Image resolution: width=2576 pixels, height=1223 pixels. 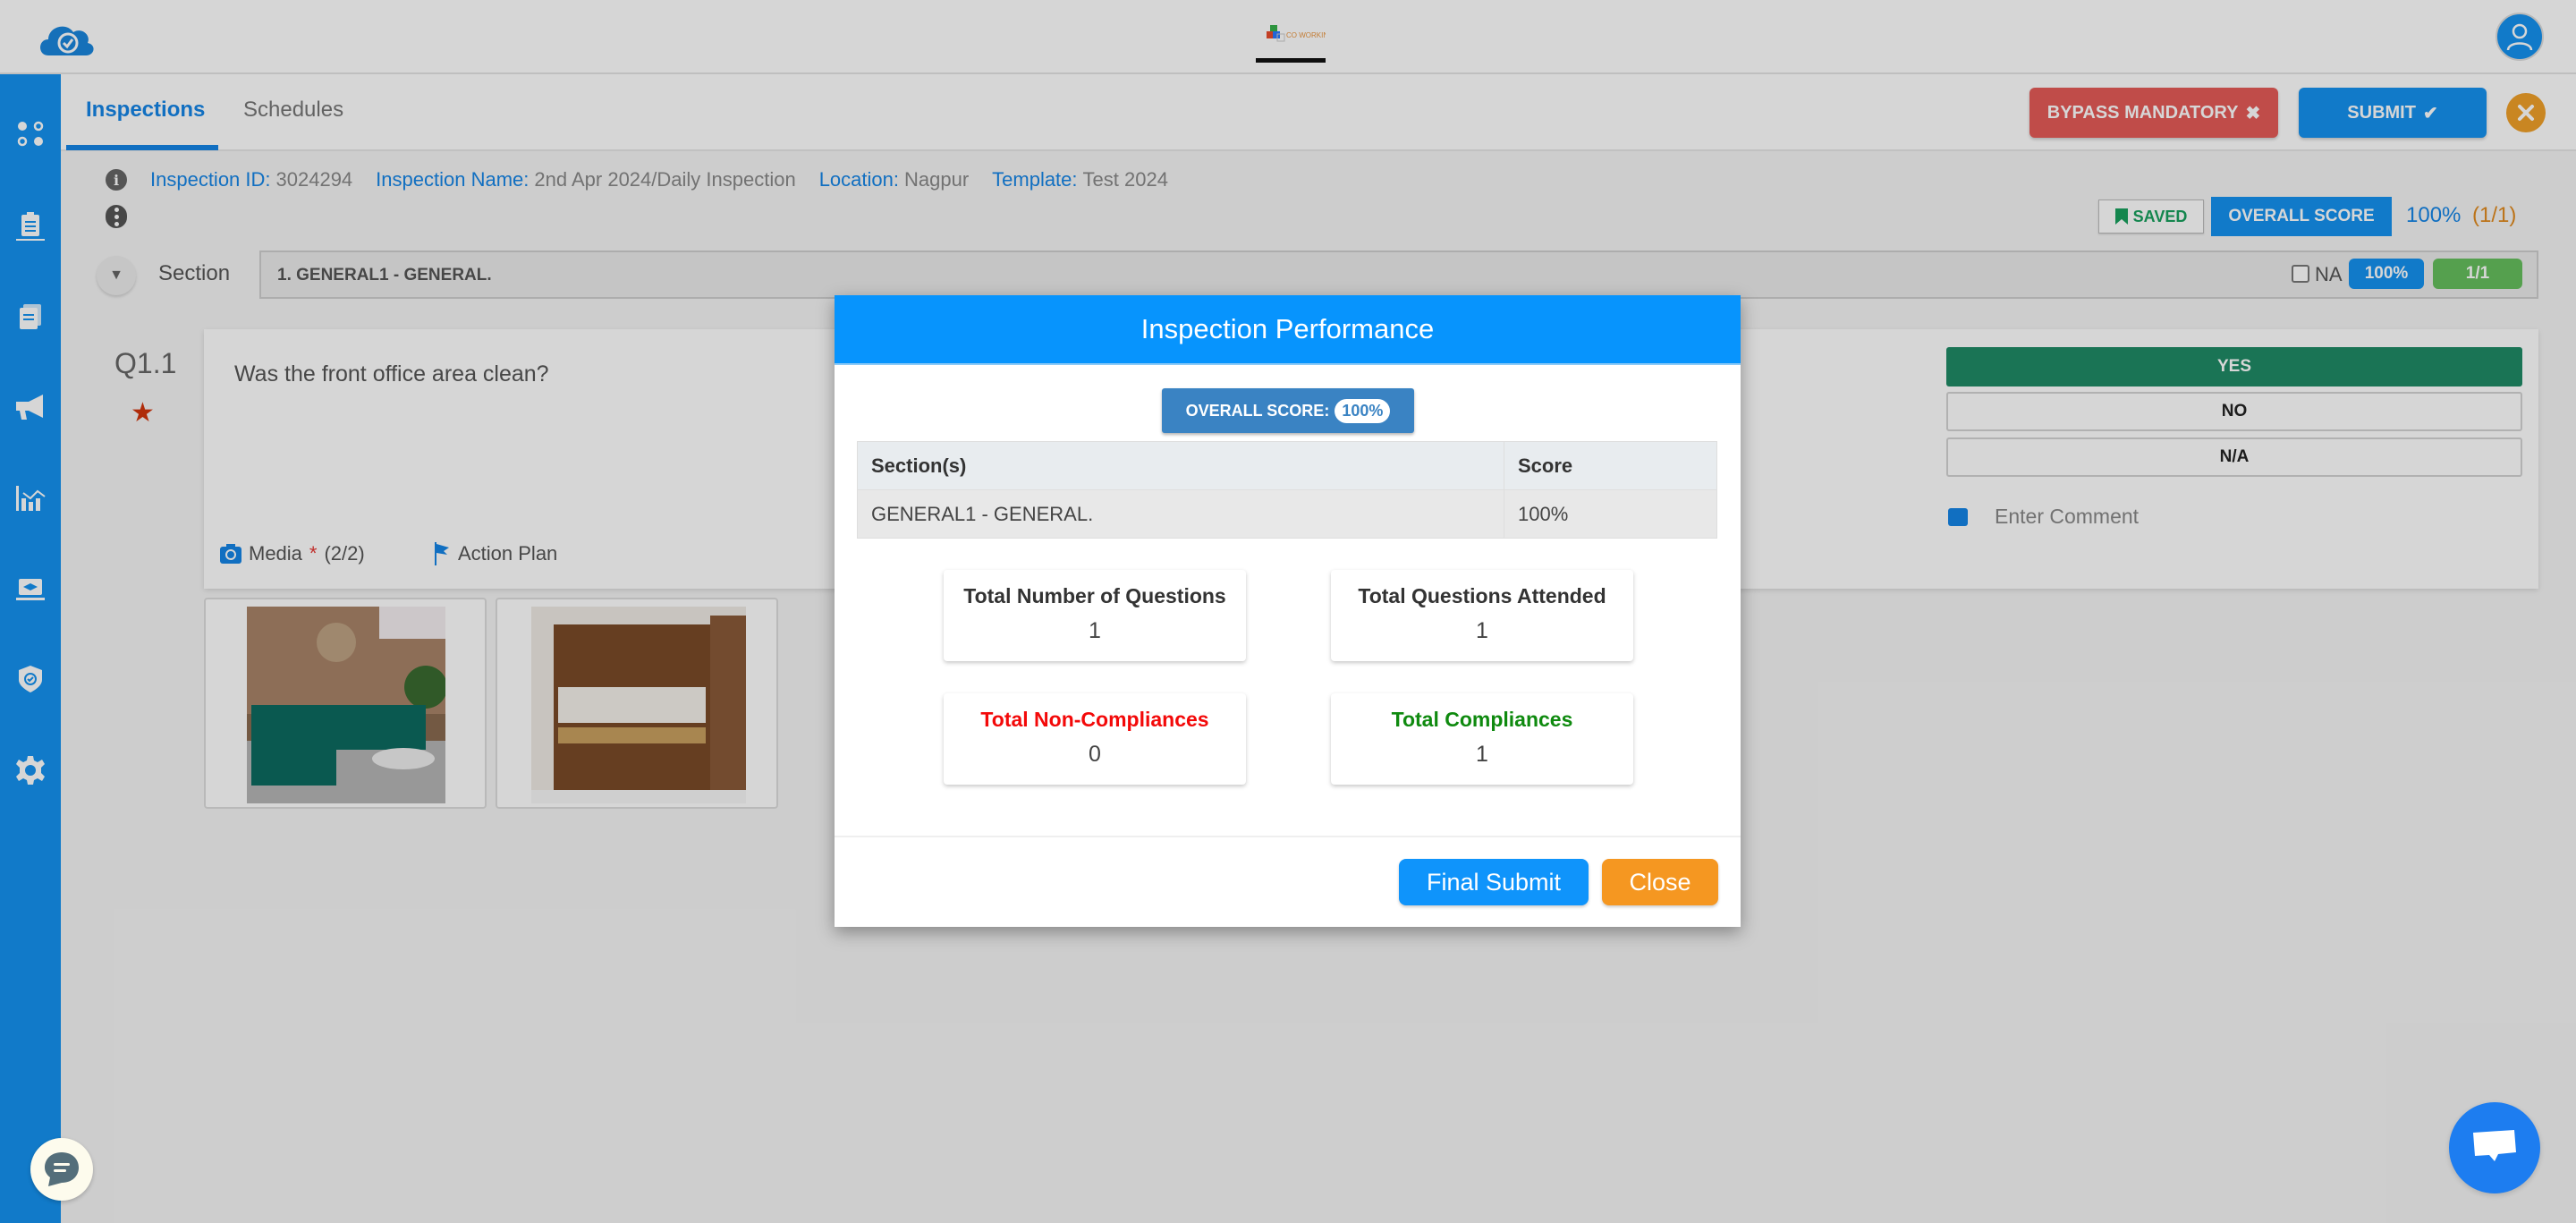 I want to click on table-header-row: Section(s) Score, so click(x=1287, y=465).